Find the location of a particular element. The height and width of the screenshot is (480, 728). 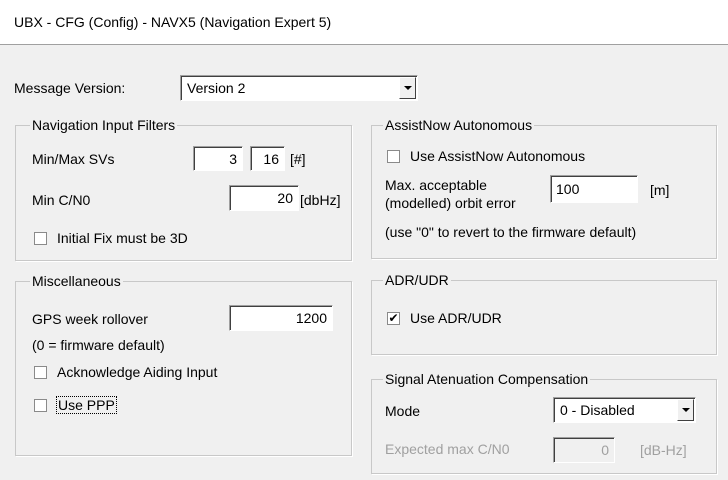

orbit-error-input is located at coordinates (594, 189).